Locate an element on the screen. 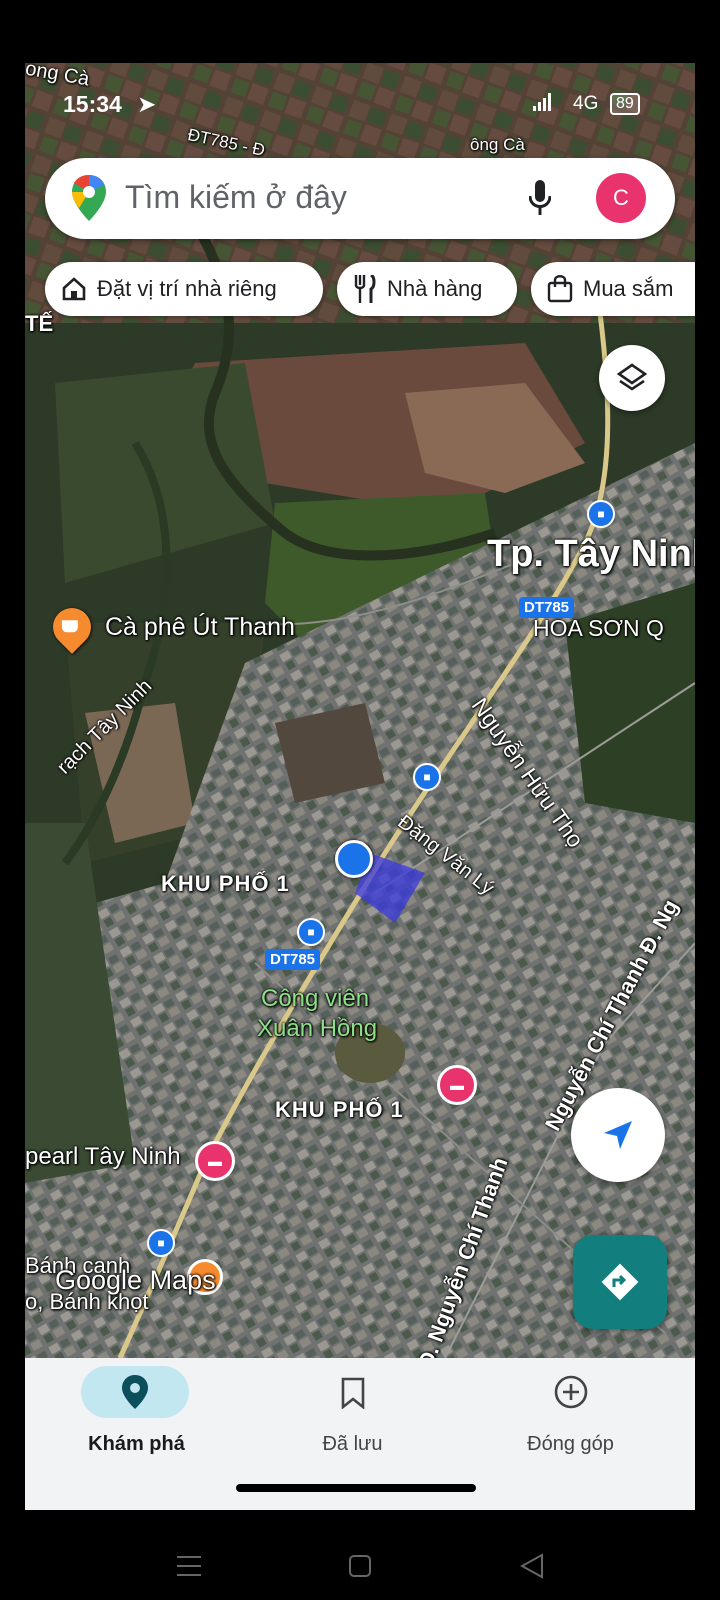 This screenshot has width=720, height=1600. my-location-button is located at coordinates (618, 1135).